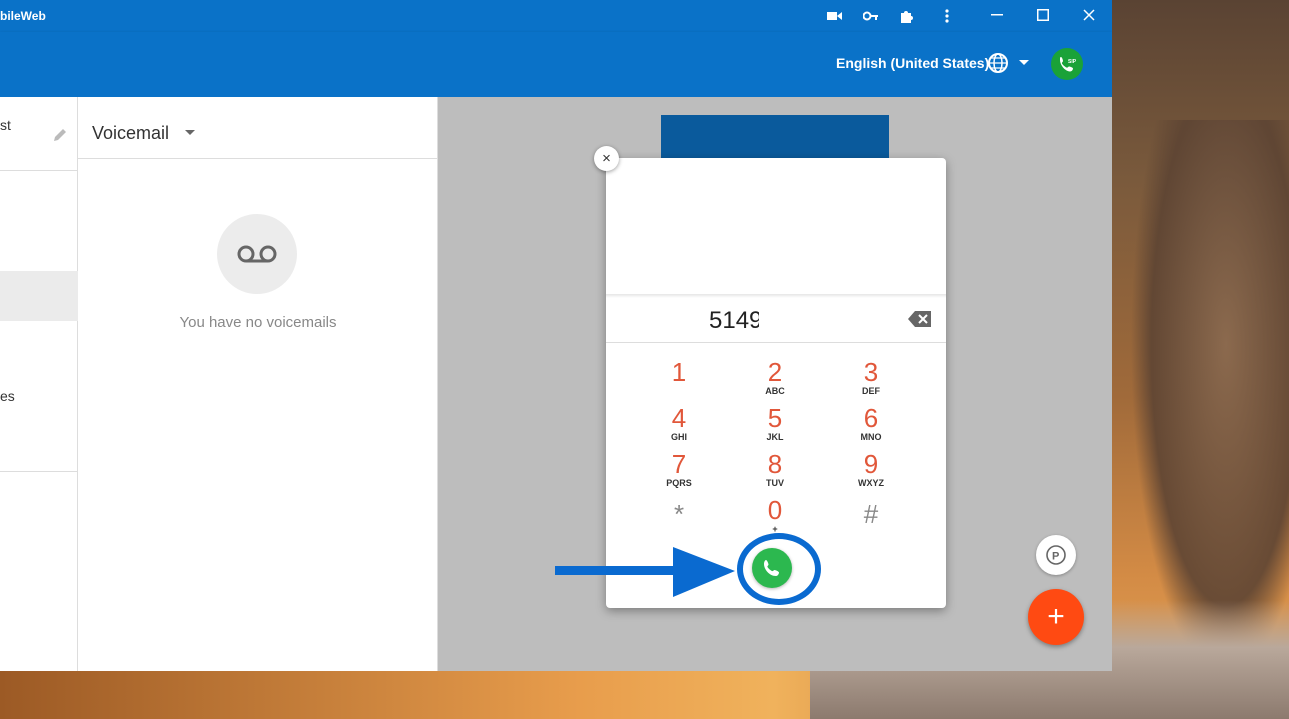  What do you see at coordinates (1072, 62) in the screenshot?
I see `svg-text: SIP` at bounding box center [1072, 62].